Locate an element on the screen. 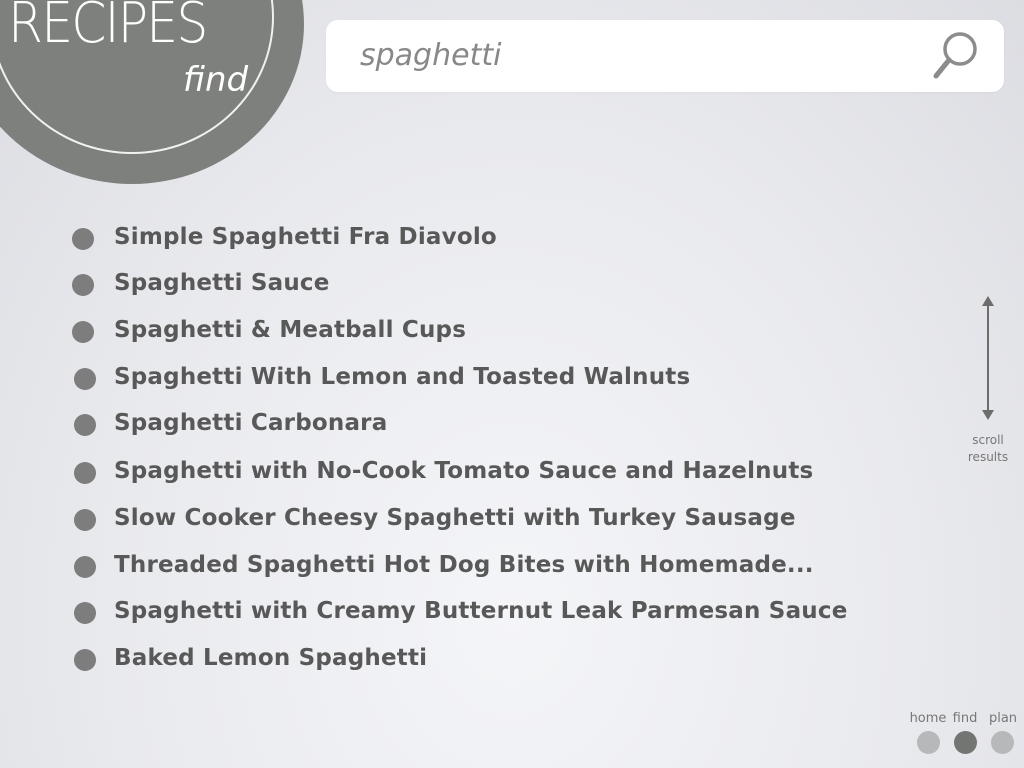 This screenshot has height=768, width=1024. double-arrow-icon is located at coordinates (988, 358).